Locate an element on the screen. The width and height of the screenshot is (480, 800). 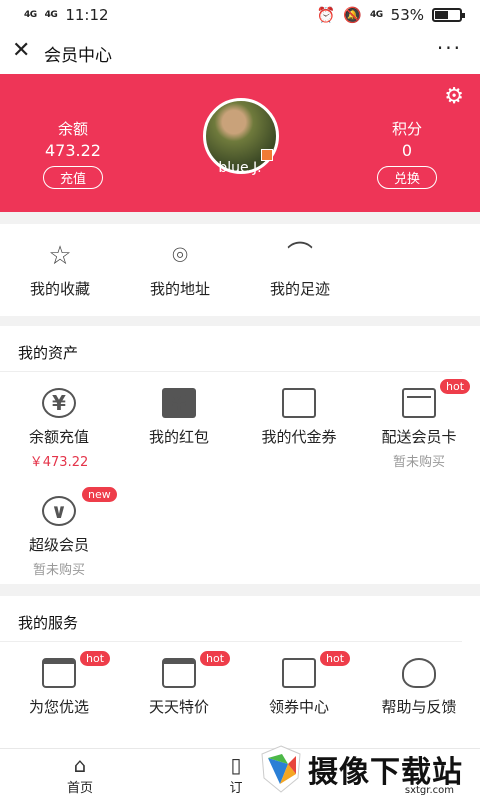
section-title: 我的资产 is located at coordinates (231, 349).